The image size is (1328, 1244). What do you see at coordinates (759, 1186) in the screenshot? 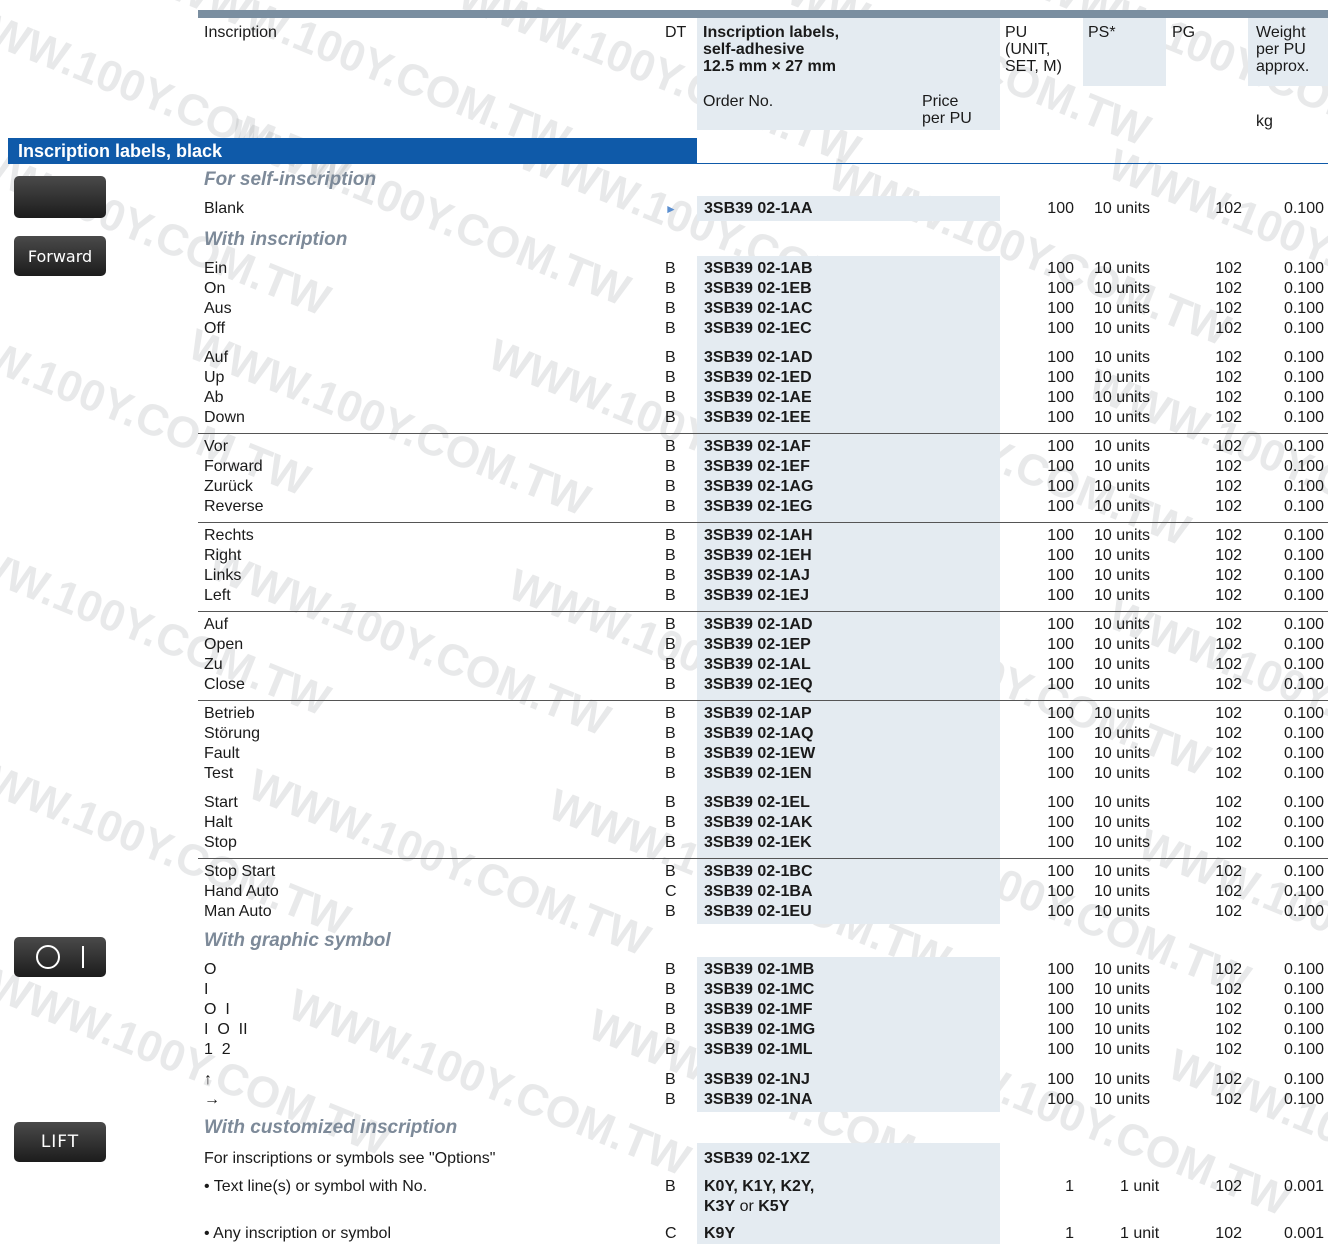
I see `custom-line1-order-a: K0Y, K1Y, K2Y,` at bounding box center [759, 1186].